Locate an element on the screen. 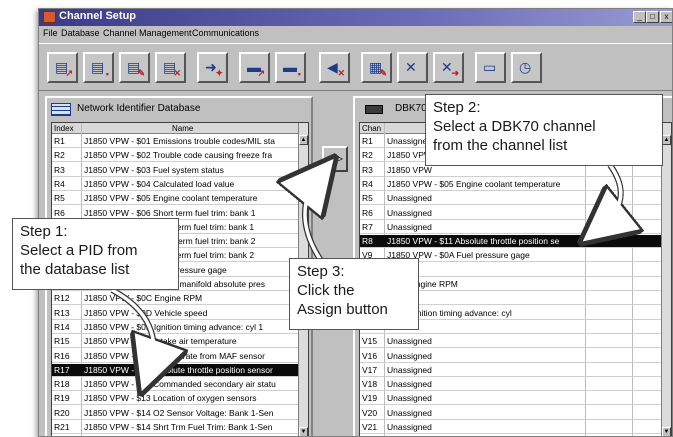 The width and height of the screenshot is (673, 437). step1-line1: Select a PID from is located at coordinates (79, 250).